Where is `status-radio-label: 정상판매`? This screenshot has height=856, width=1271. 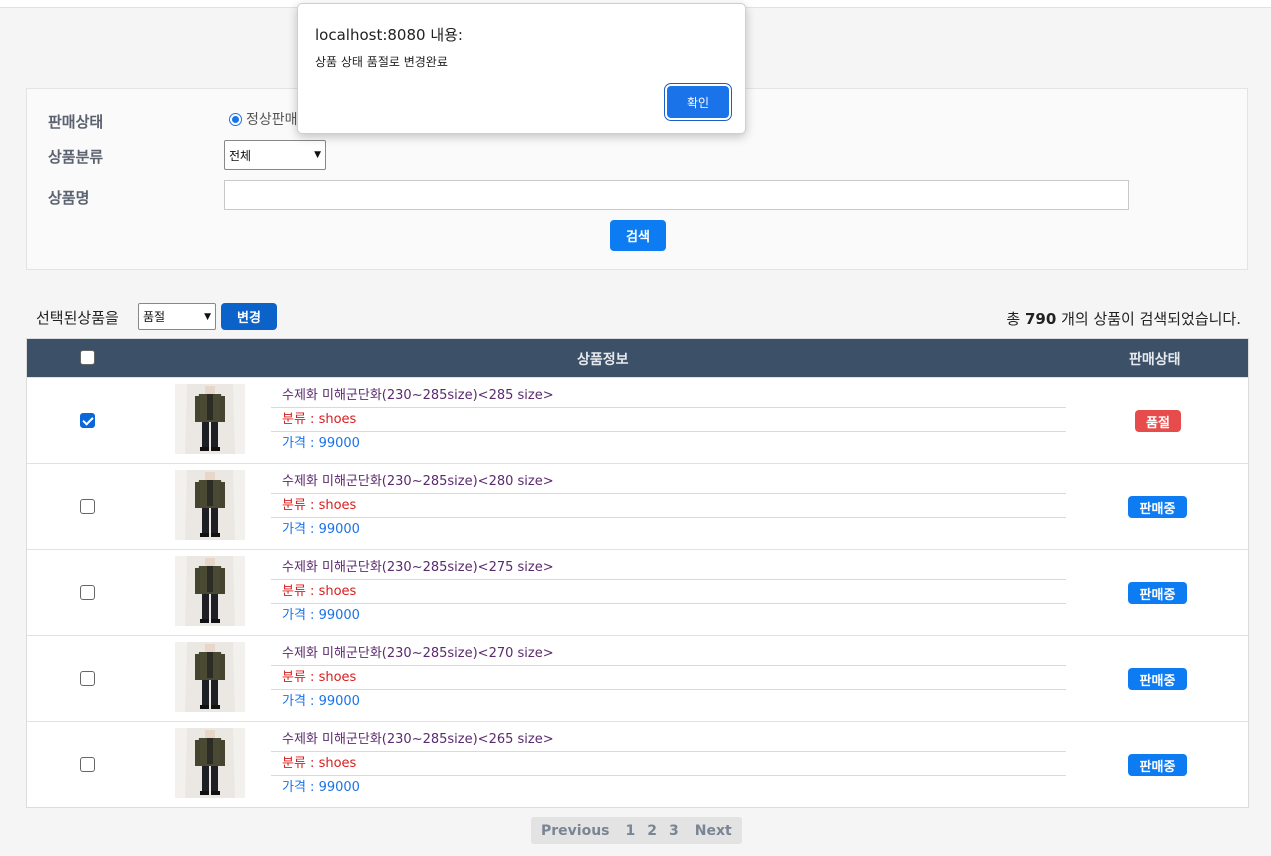
status-radio-label: 정상판매 is located at coordinates (272, 120).